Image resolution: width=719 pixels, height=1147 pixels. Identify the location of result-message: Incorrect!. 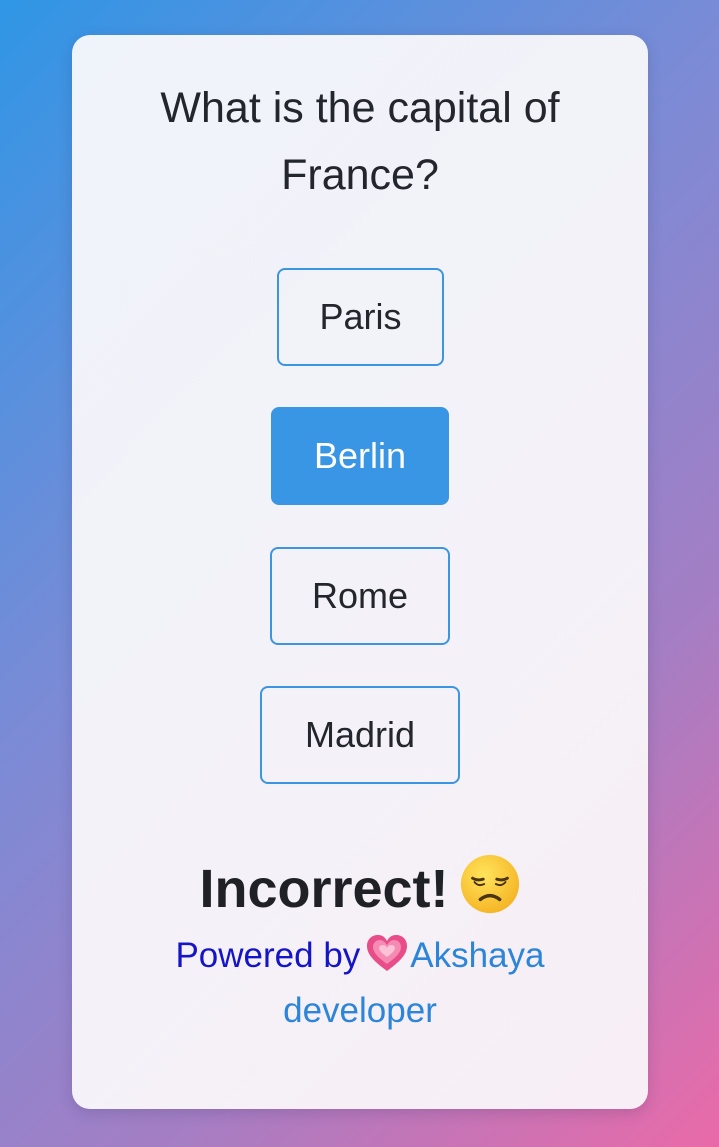
(360, 887).